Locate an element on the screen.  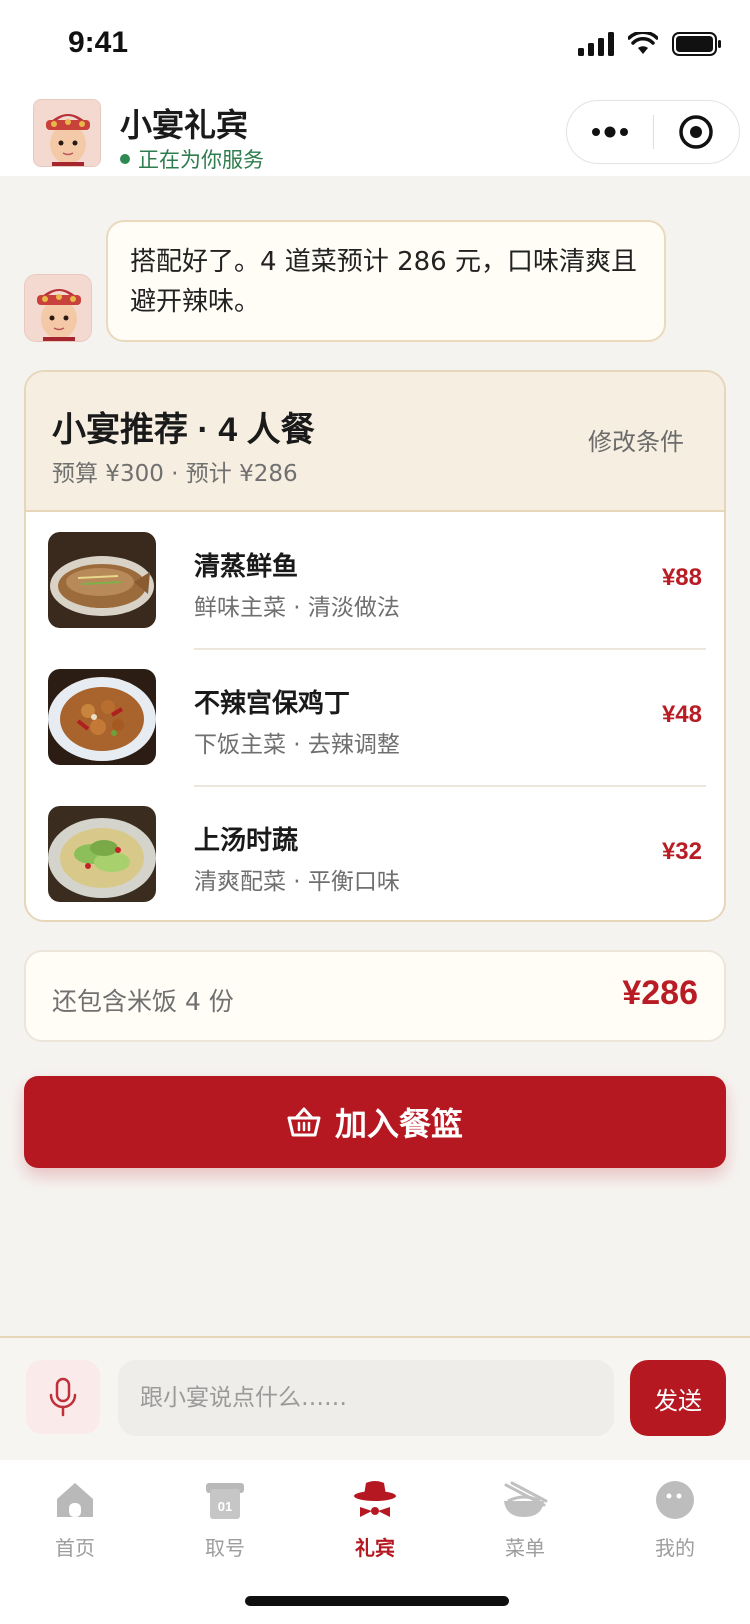
dish-item: 不辣宫保鸡丁 下饭主菜 · 去辣调整 ¥48 is located at coordinates (377, 717).